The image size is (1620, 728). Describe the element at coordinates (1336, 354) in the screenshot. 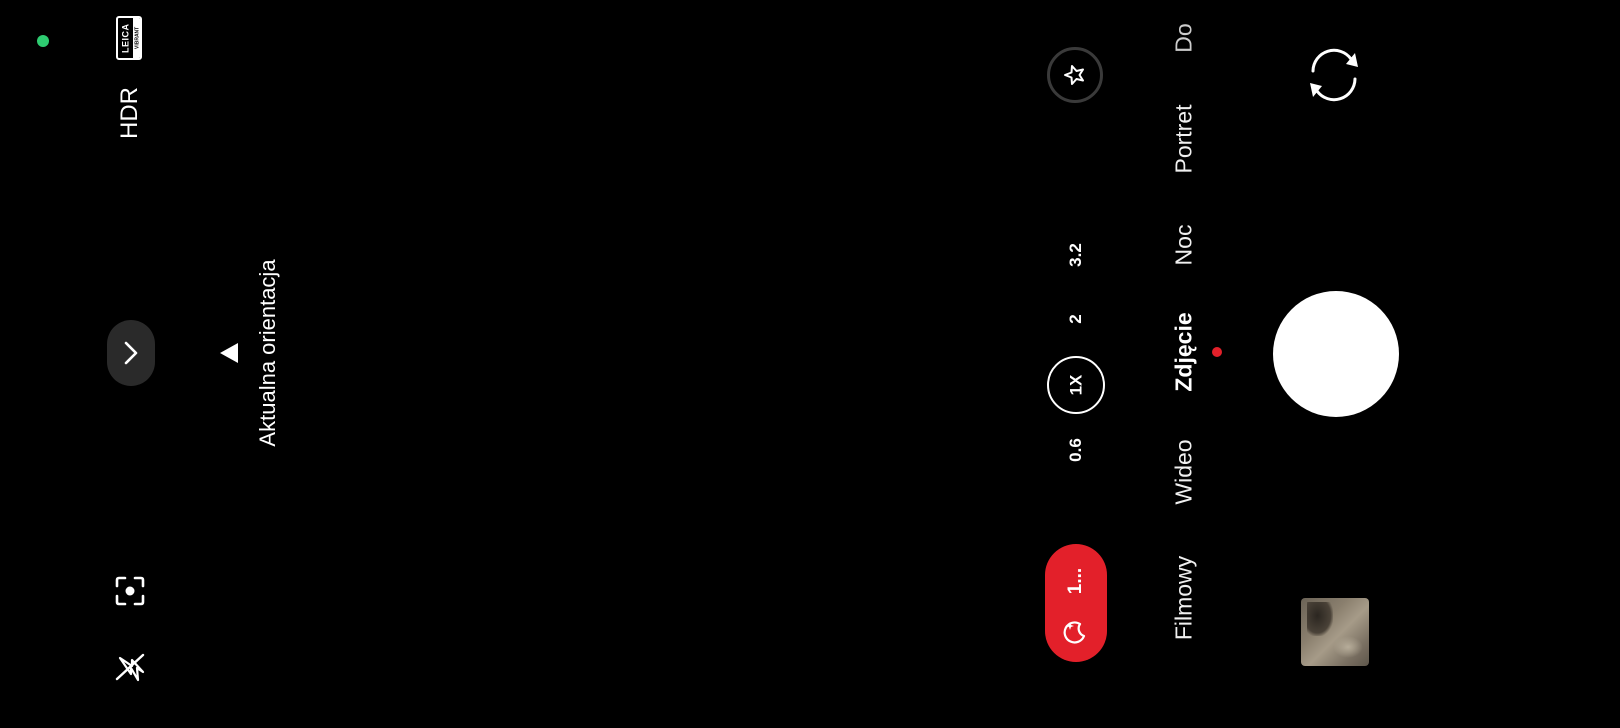

I see `shutter-button` at that location.